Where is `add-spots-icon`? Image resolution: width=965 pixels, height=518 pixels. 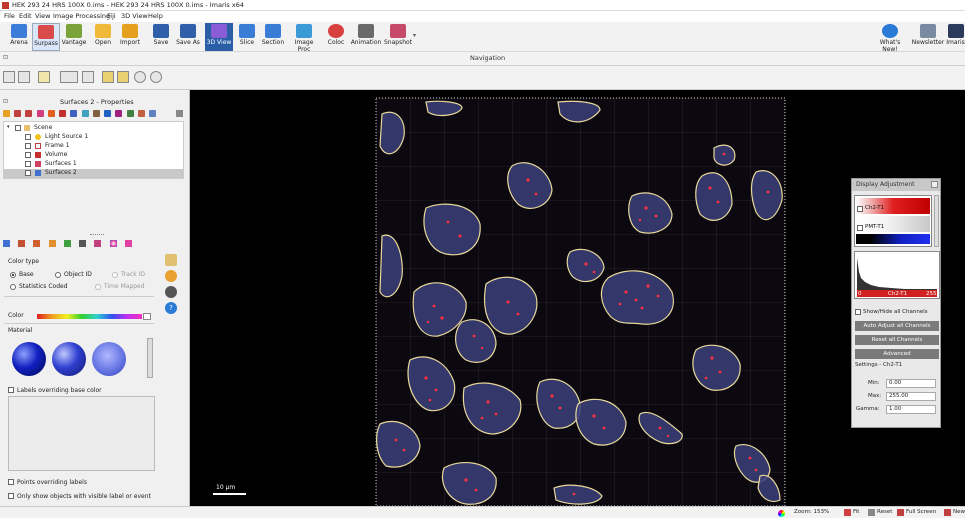 add-spots-icon is located at coordinates (51, 113).